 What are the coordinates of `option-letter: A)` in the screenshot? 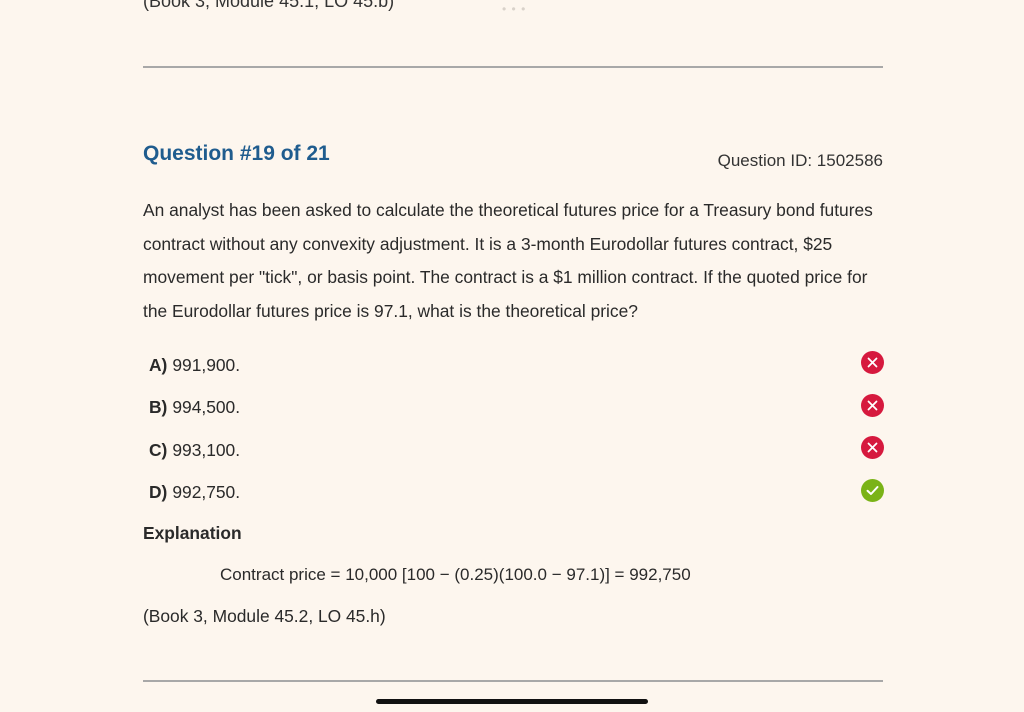 It's located at (158, 364).